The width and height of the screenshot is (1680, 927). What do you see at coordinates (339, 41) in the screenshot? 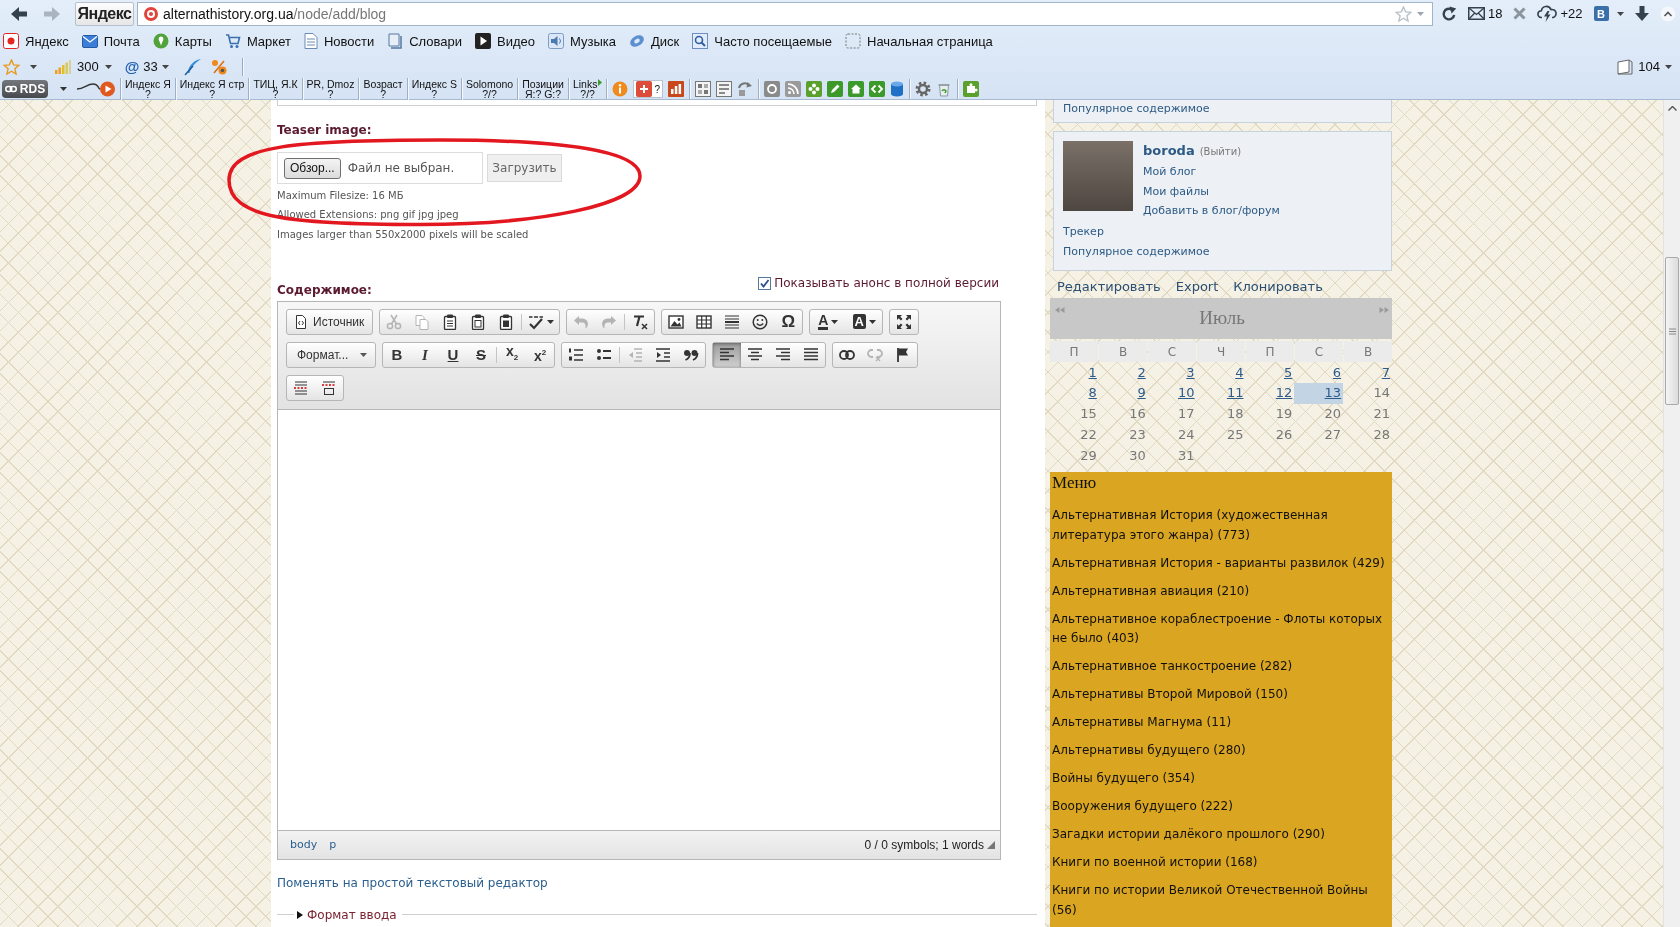
I see `bookmark-link: Новости` at bounding box center [339, 41].